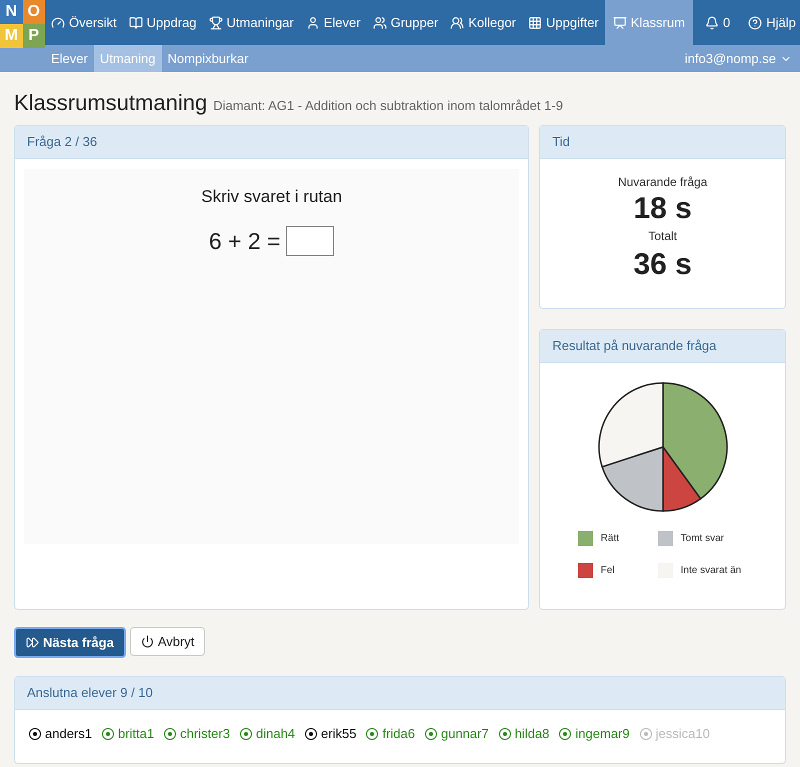  I want to click on student-name: britta1, so click(136, 734).